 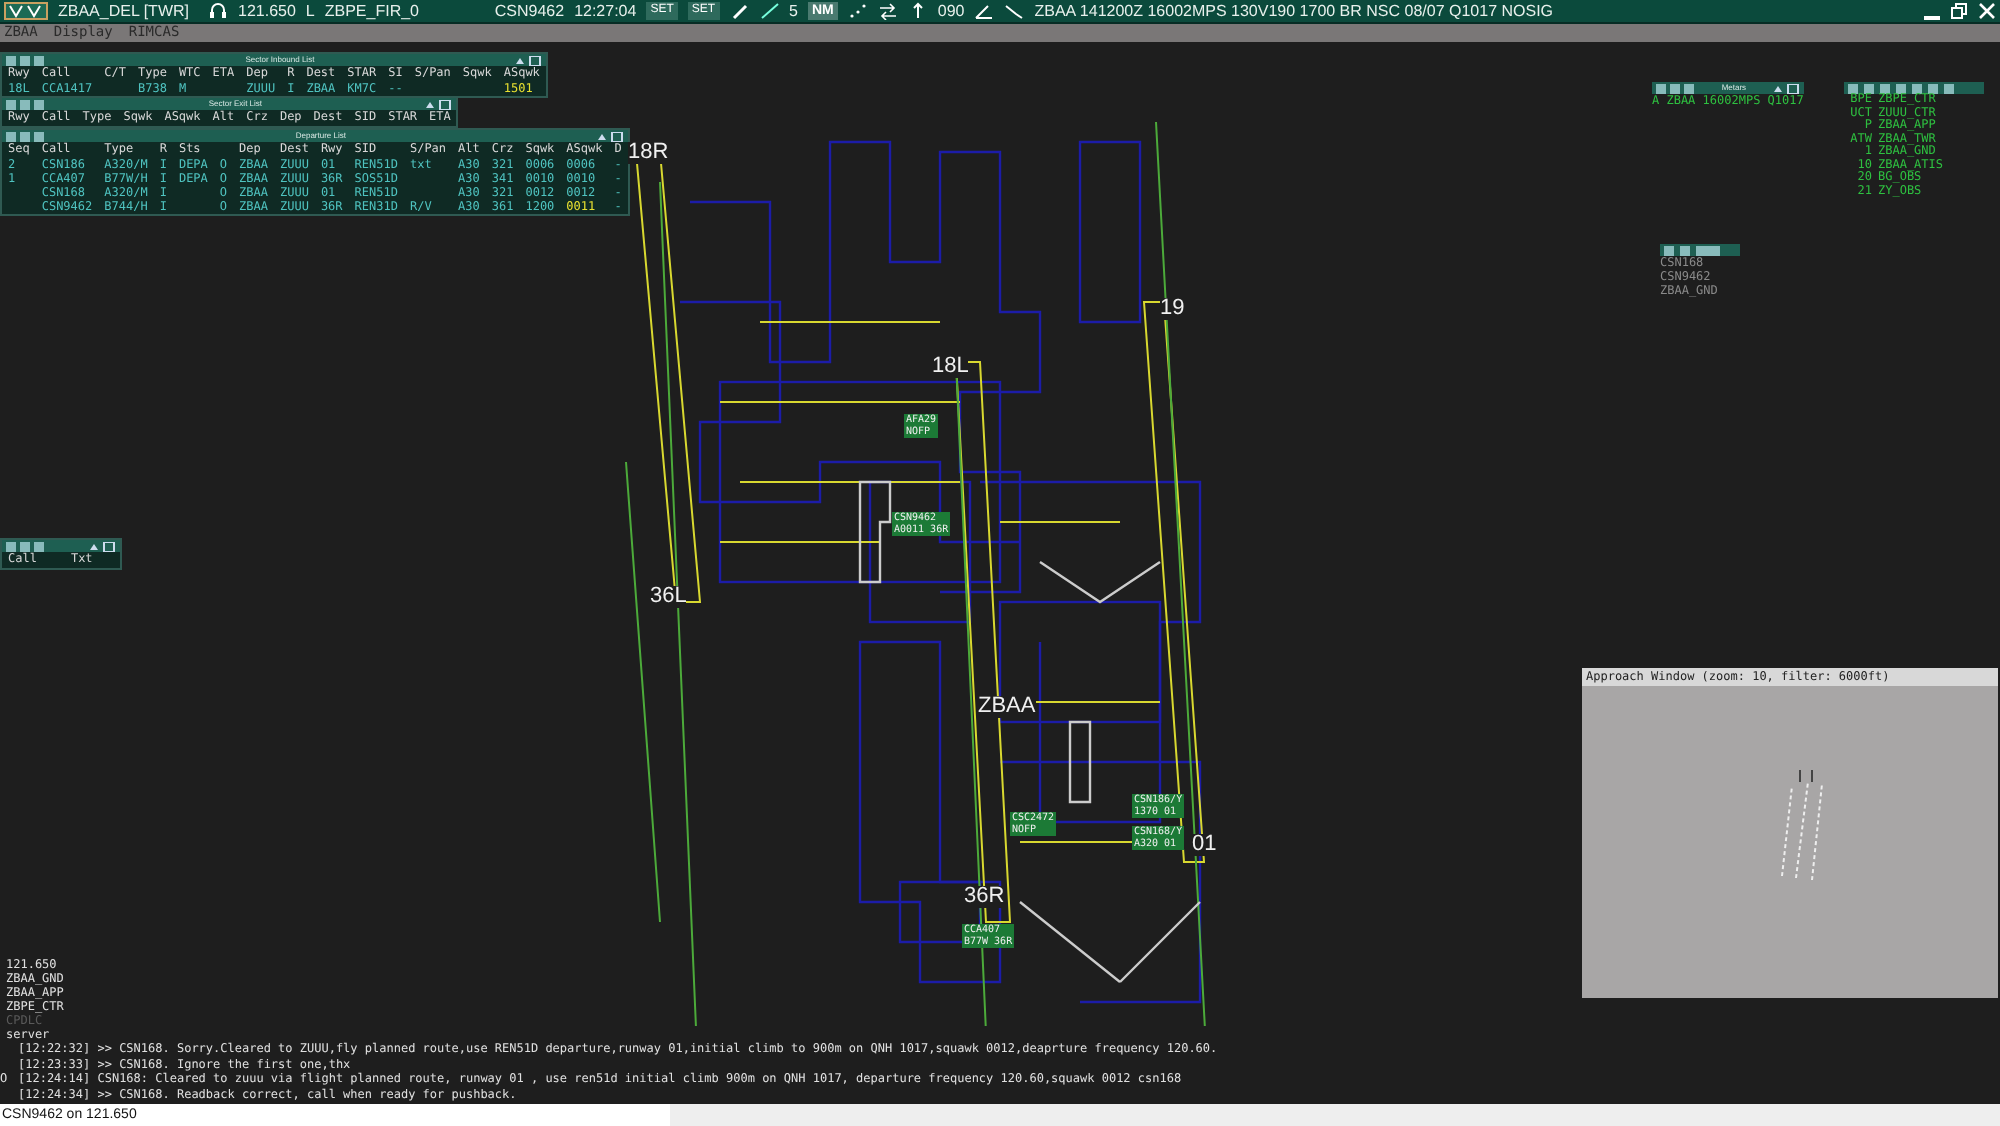 I want to click on runway-label: 18R, so click(x=648, y=153).